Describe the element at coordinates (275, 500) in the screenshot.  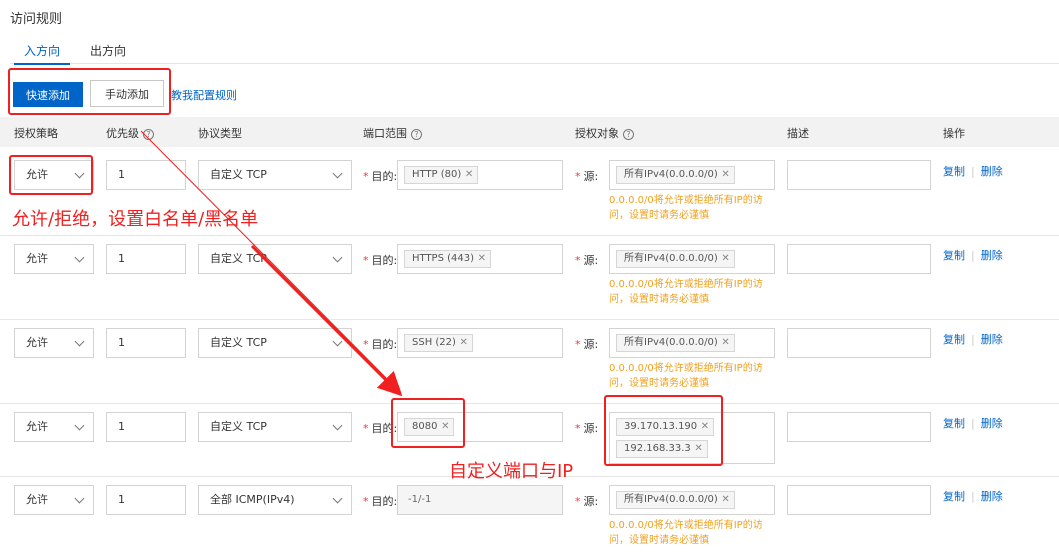
I see `protocol-select: 全部 ICMP(IPv4)` at that location.